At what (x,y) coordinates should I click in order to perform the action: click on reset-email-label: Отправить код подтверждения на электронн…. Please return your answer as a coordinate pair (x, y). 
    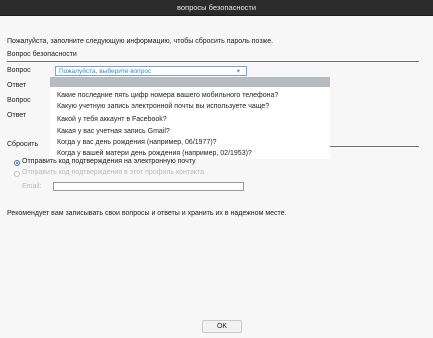
    Looking at the image, I should click on (109, 161).